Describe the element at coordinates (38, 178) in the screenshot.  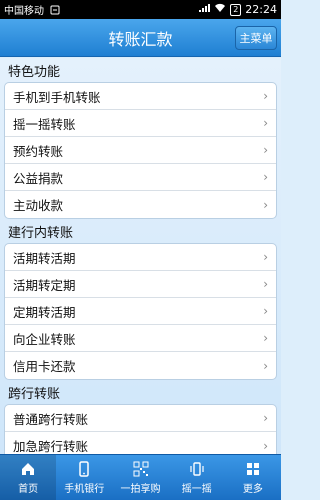
I see `list-item-label: 公益捐款` at that location.